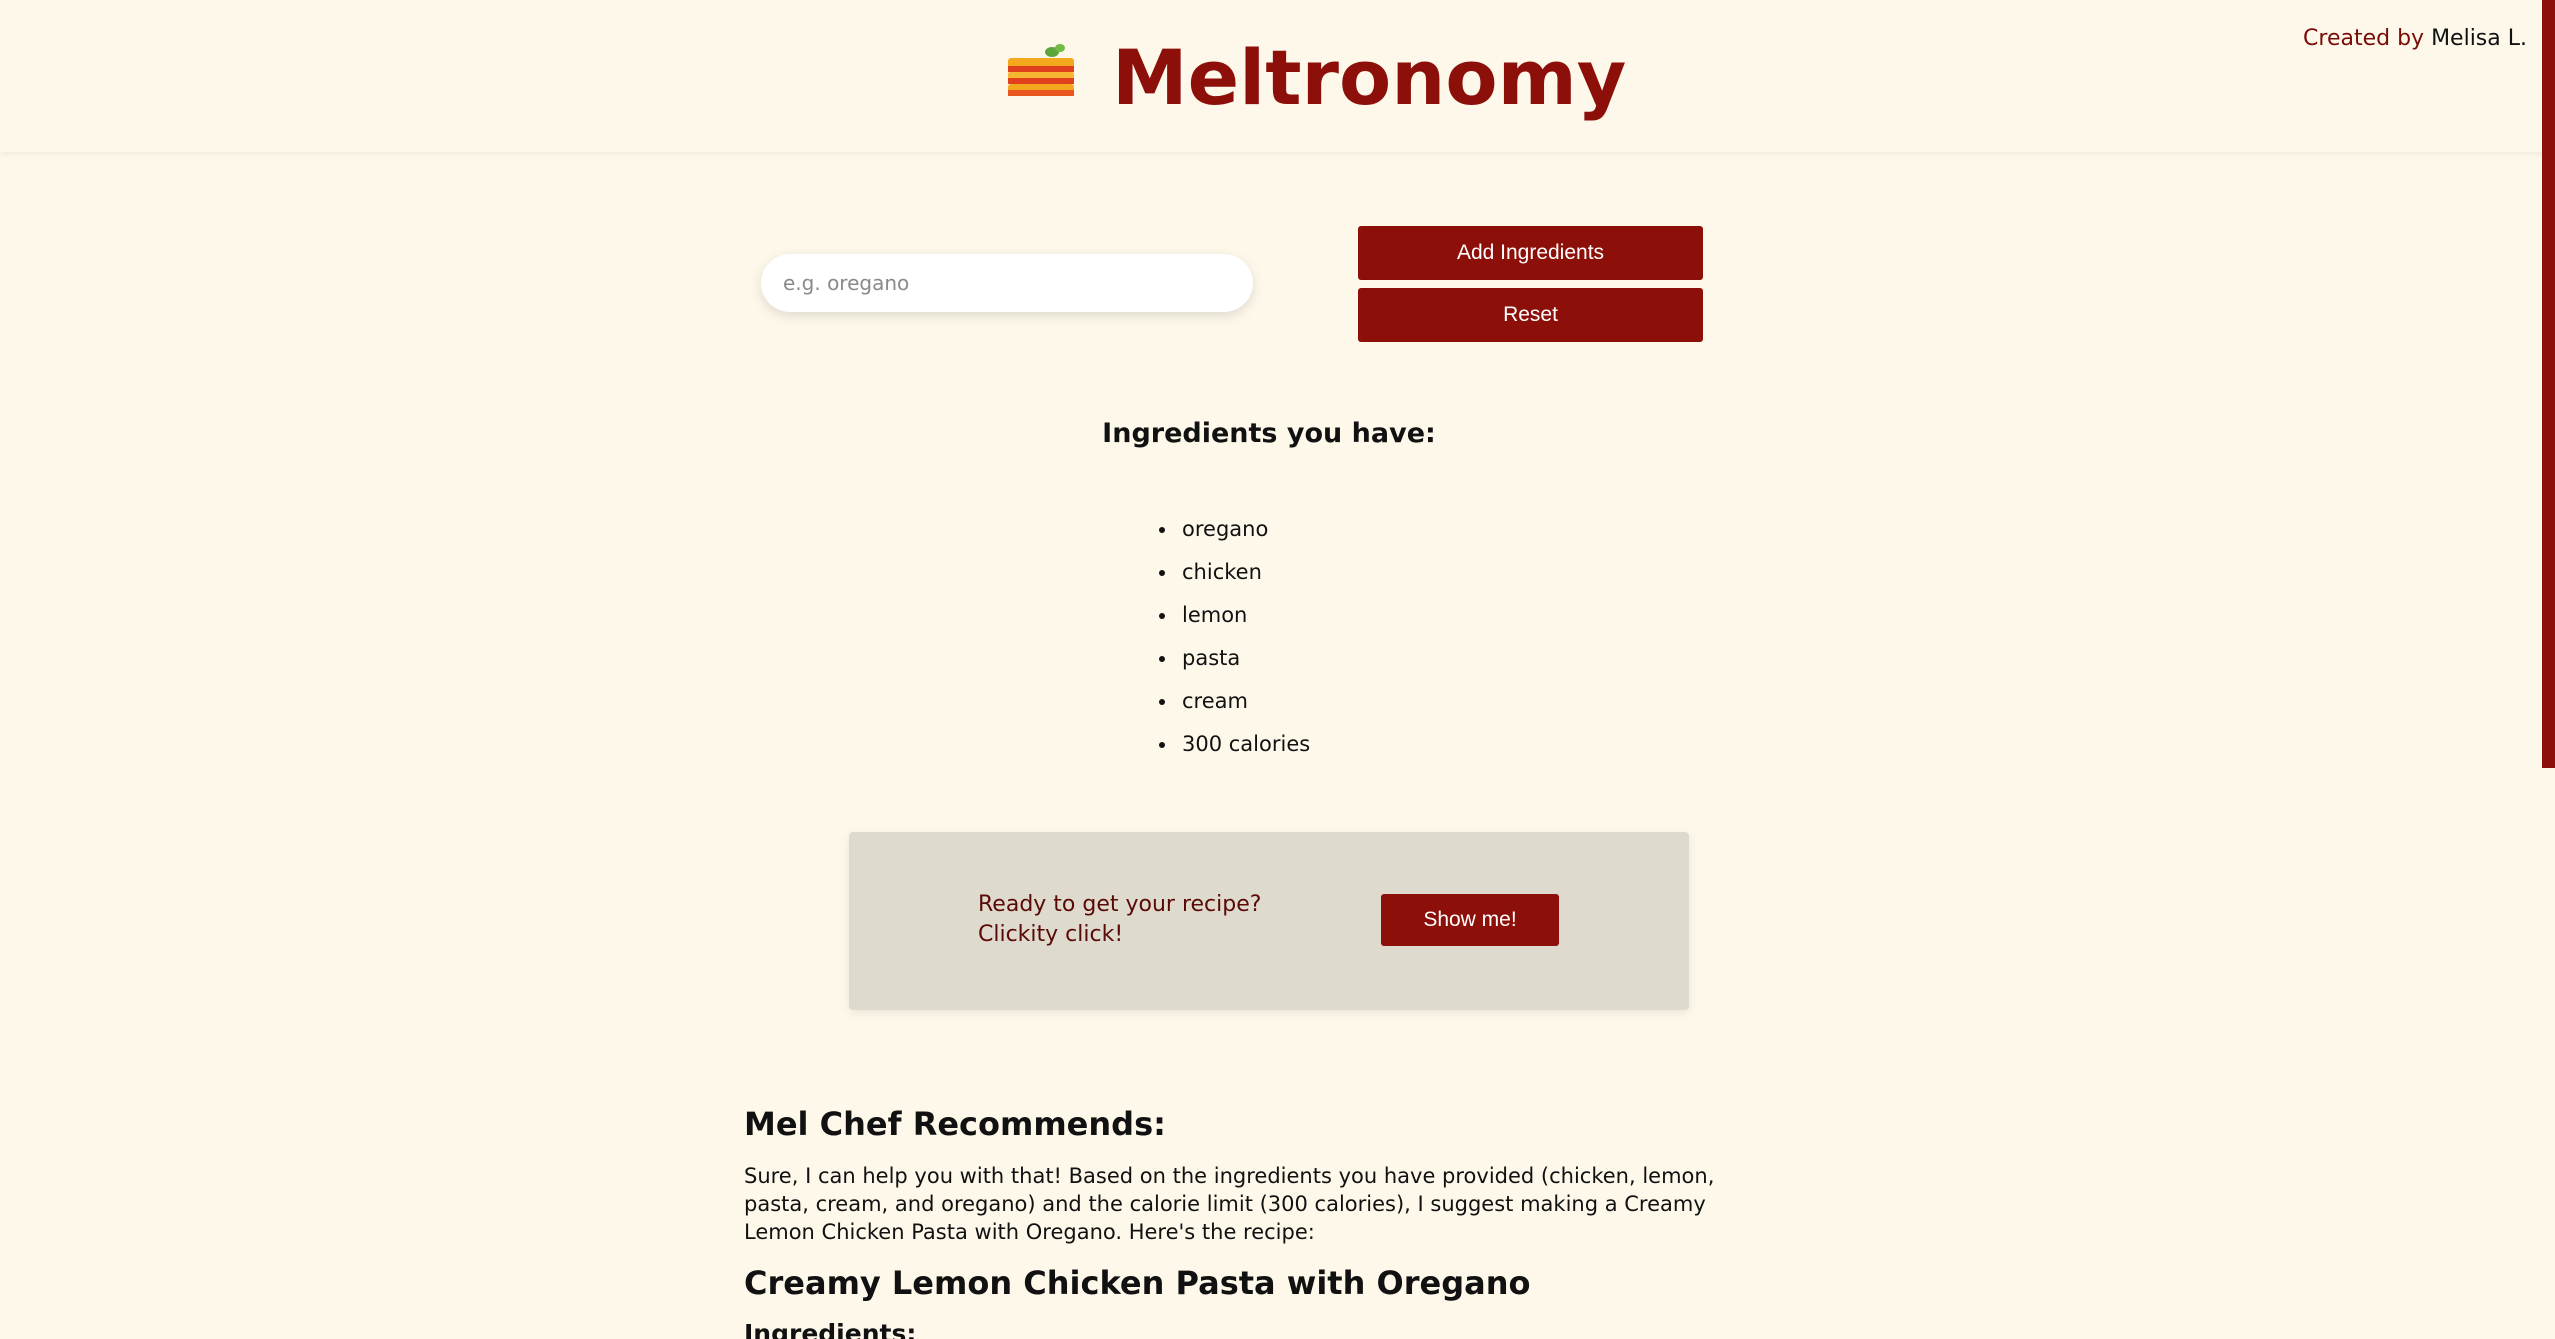 This screenshot has height=1339, width=2555. I want to click on ingredient-item: cream, so click(1244, 701).